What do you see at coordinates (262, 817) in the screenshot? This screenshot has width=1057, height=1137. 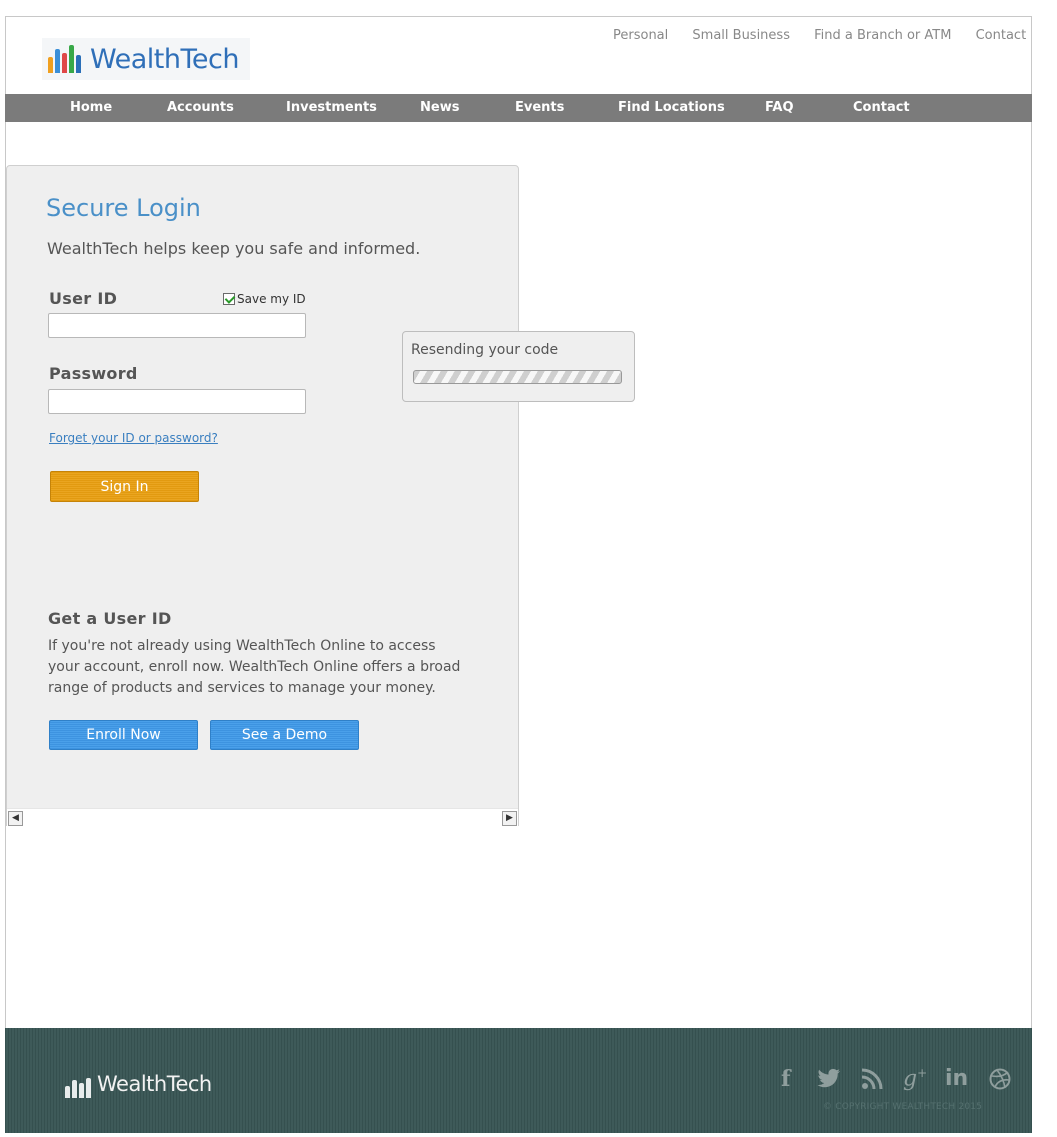 I see `horizontal-scrollbar: ◀ ▶` at bounding box center [262, 817].